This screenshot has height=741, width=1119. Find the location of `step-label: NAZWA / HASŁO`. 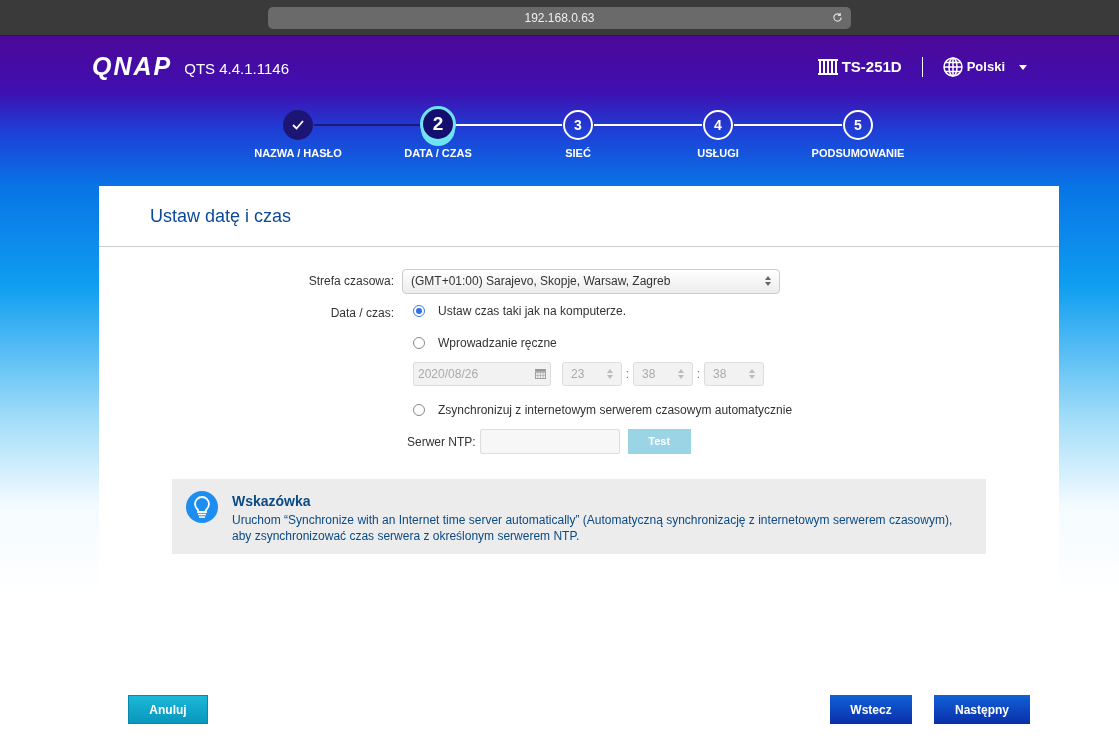

step-label: NAZWA / HASŁO is located at coordinates (298, 153).